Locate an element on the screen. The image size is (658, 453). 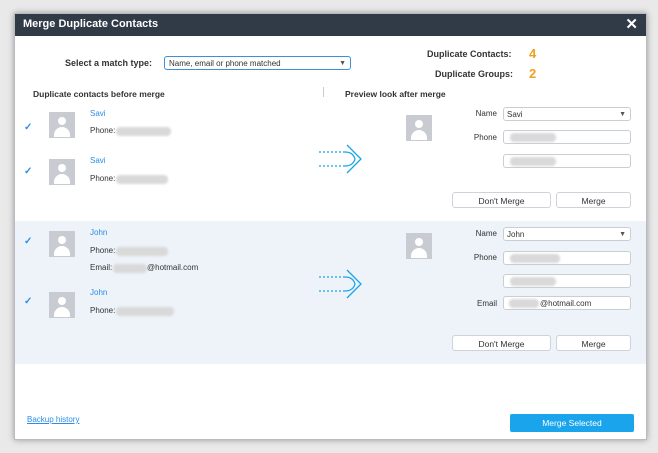
email-label: Email: is located at coordinates (101, 267).